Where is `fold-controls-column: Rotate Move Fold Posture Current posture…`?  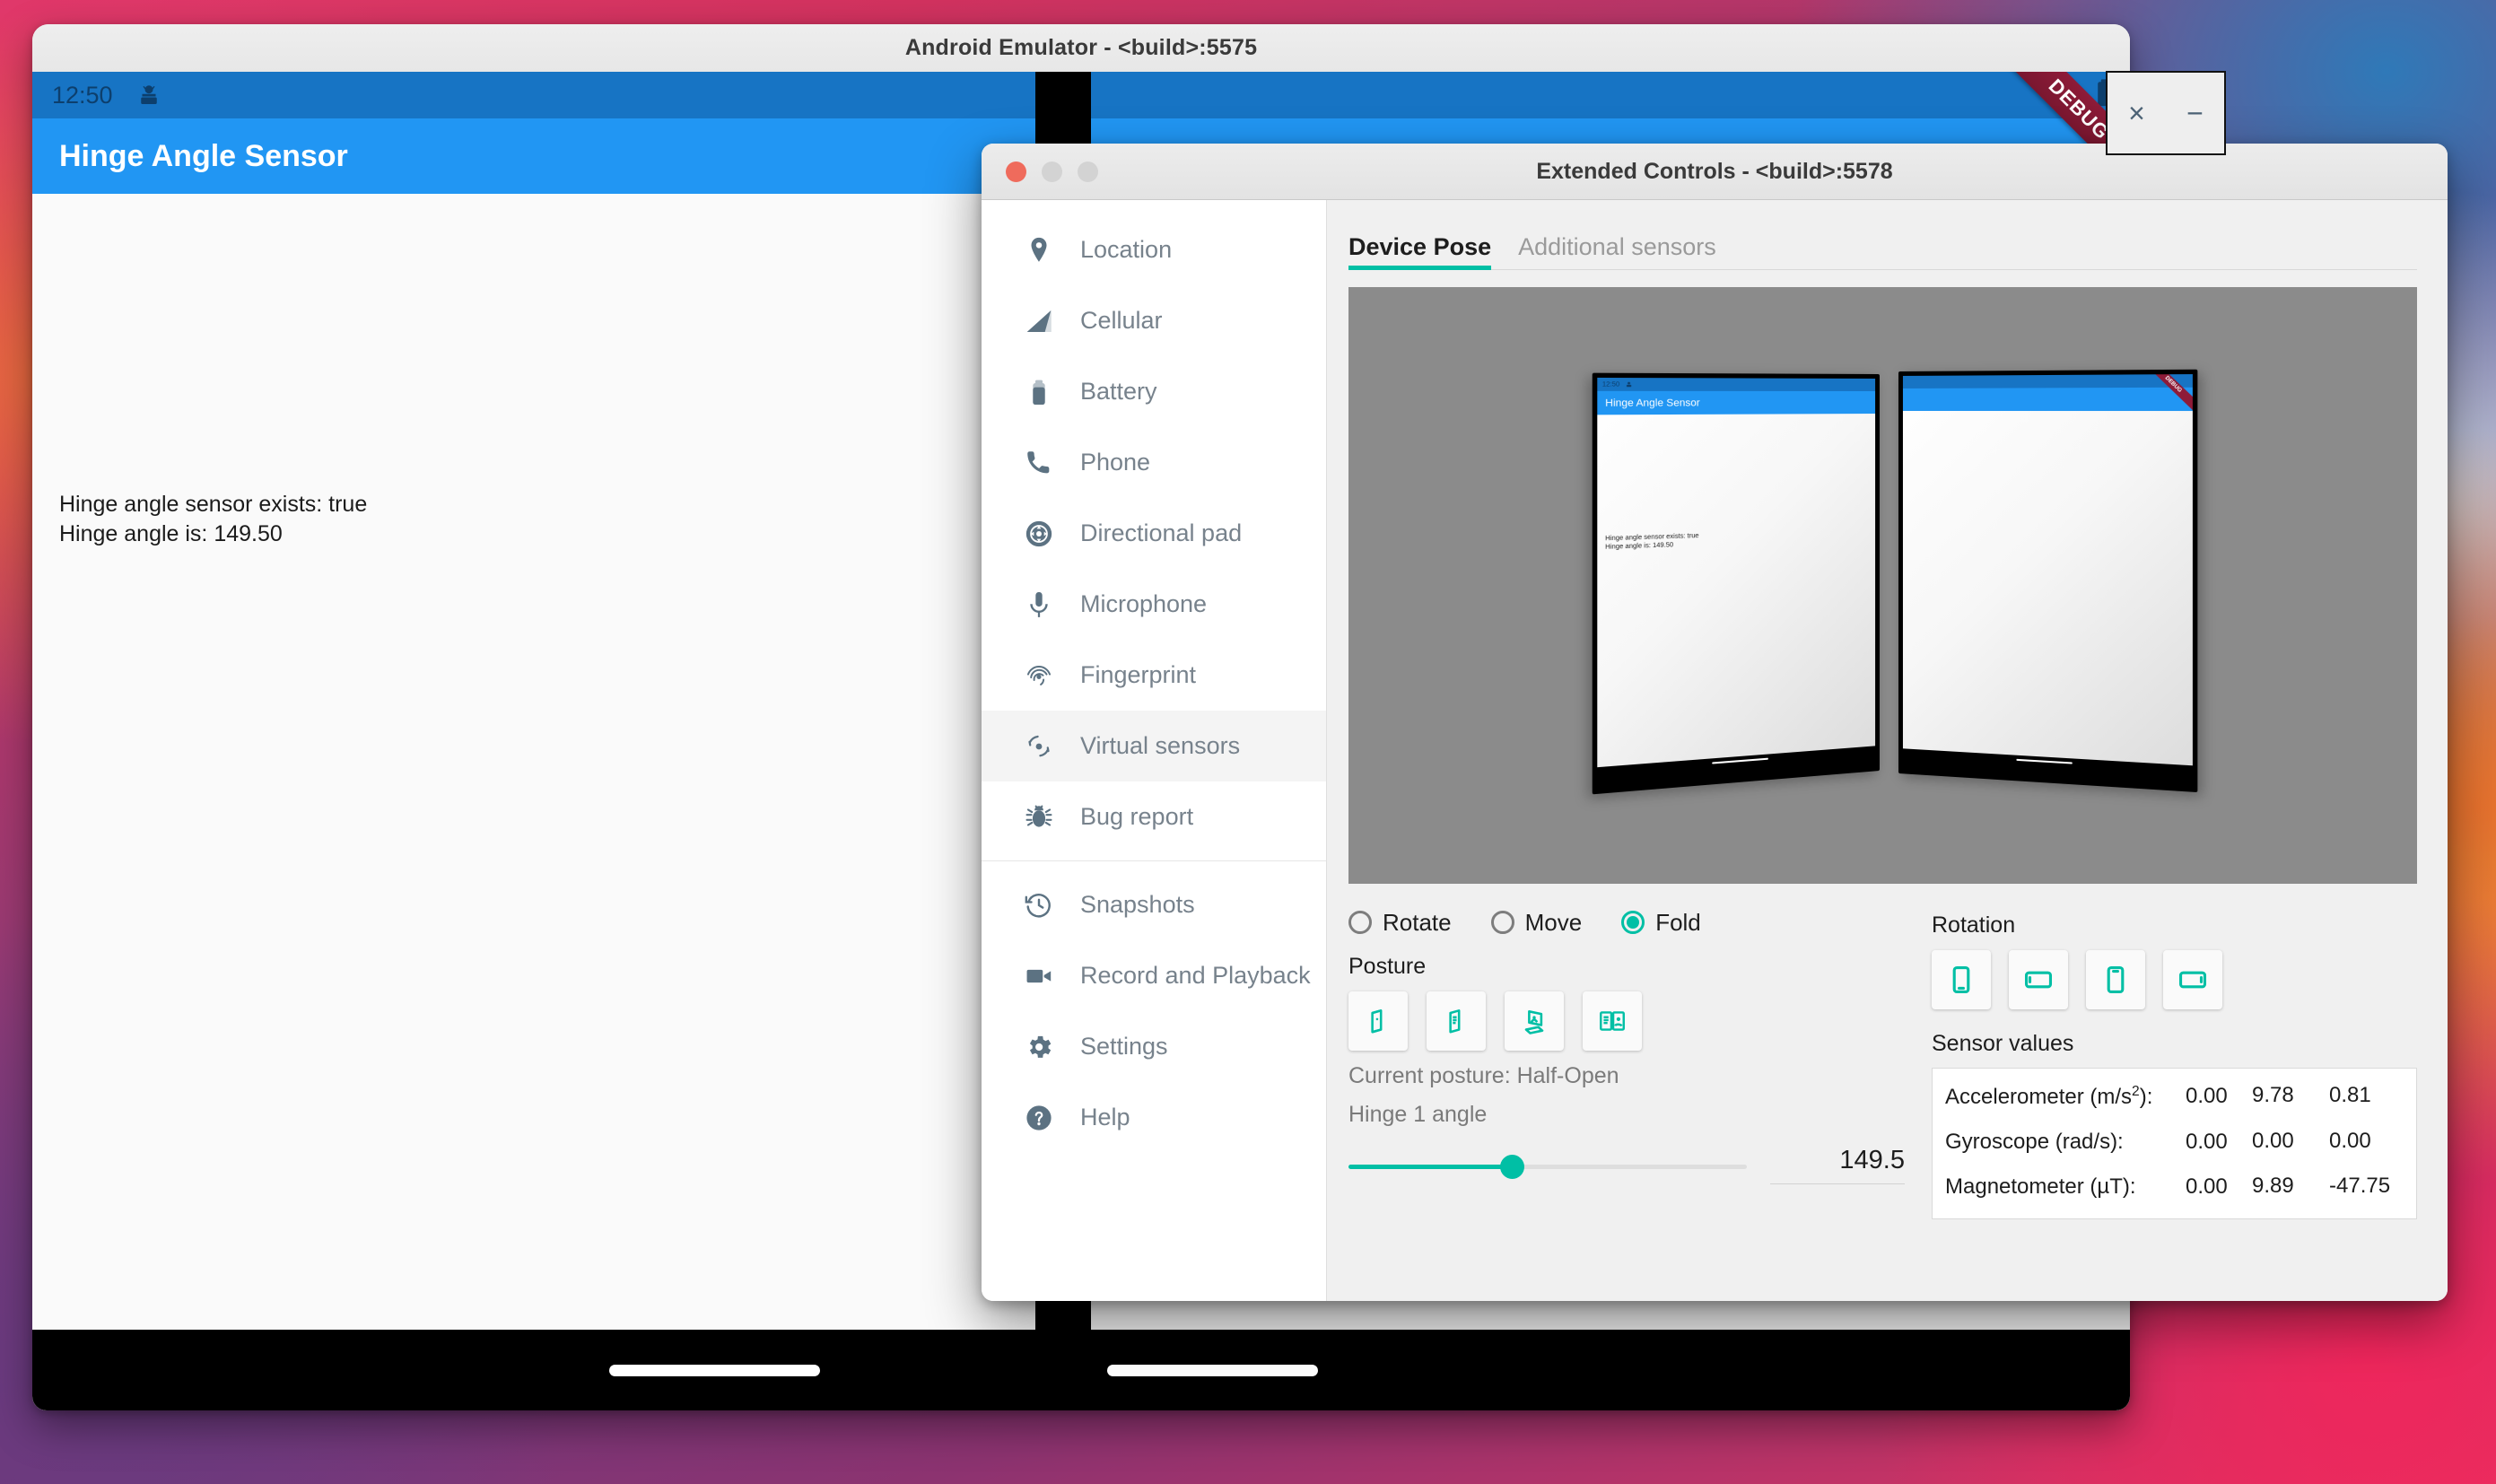 fold-controls-column: Rotate Move Fold Posture Current posture… is located at coordinates (1626, 1061).